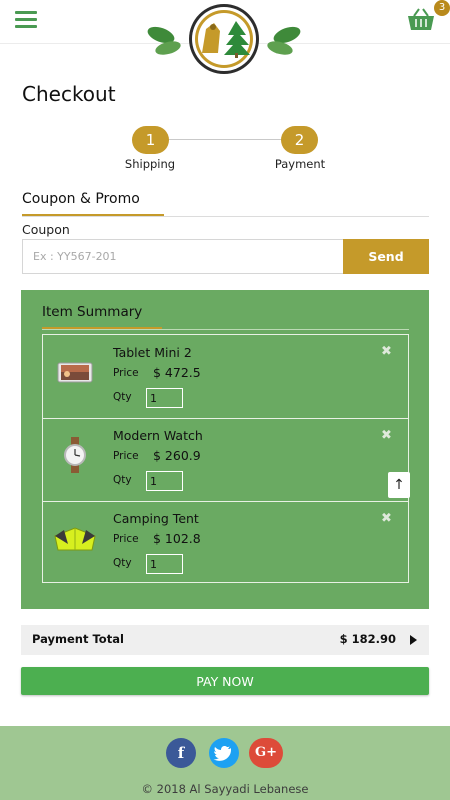 This screenshot has height=800, width=450. I want to click on watch-icon, so click(75, 455).